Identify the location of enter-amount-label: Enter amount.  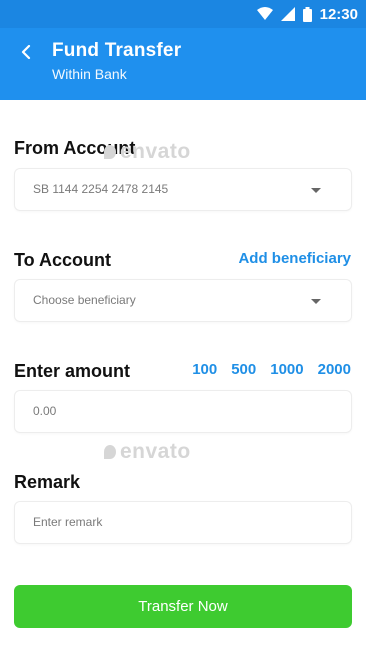
(72, 371).